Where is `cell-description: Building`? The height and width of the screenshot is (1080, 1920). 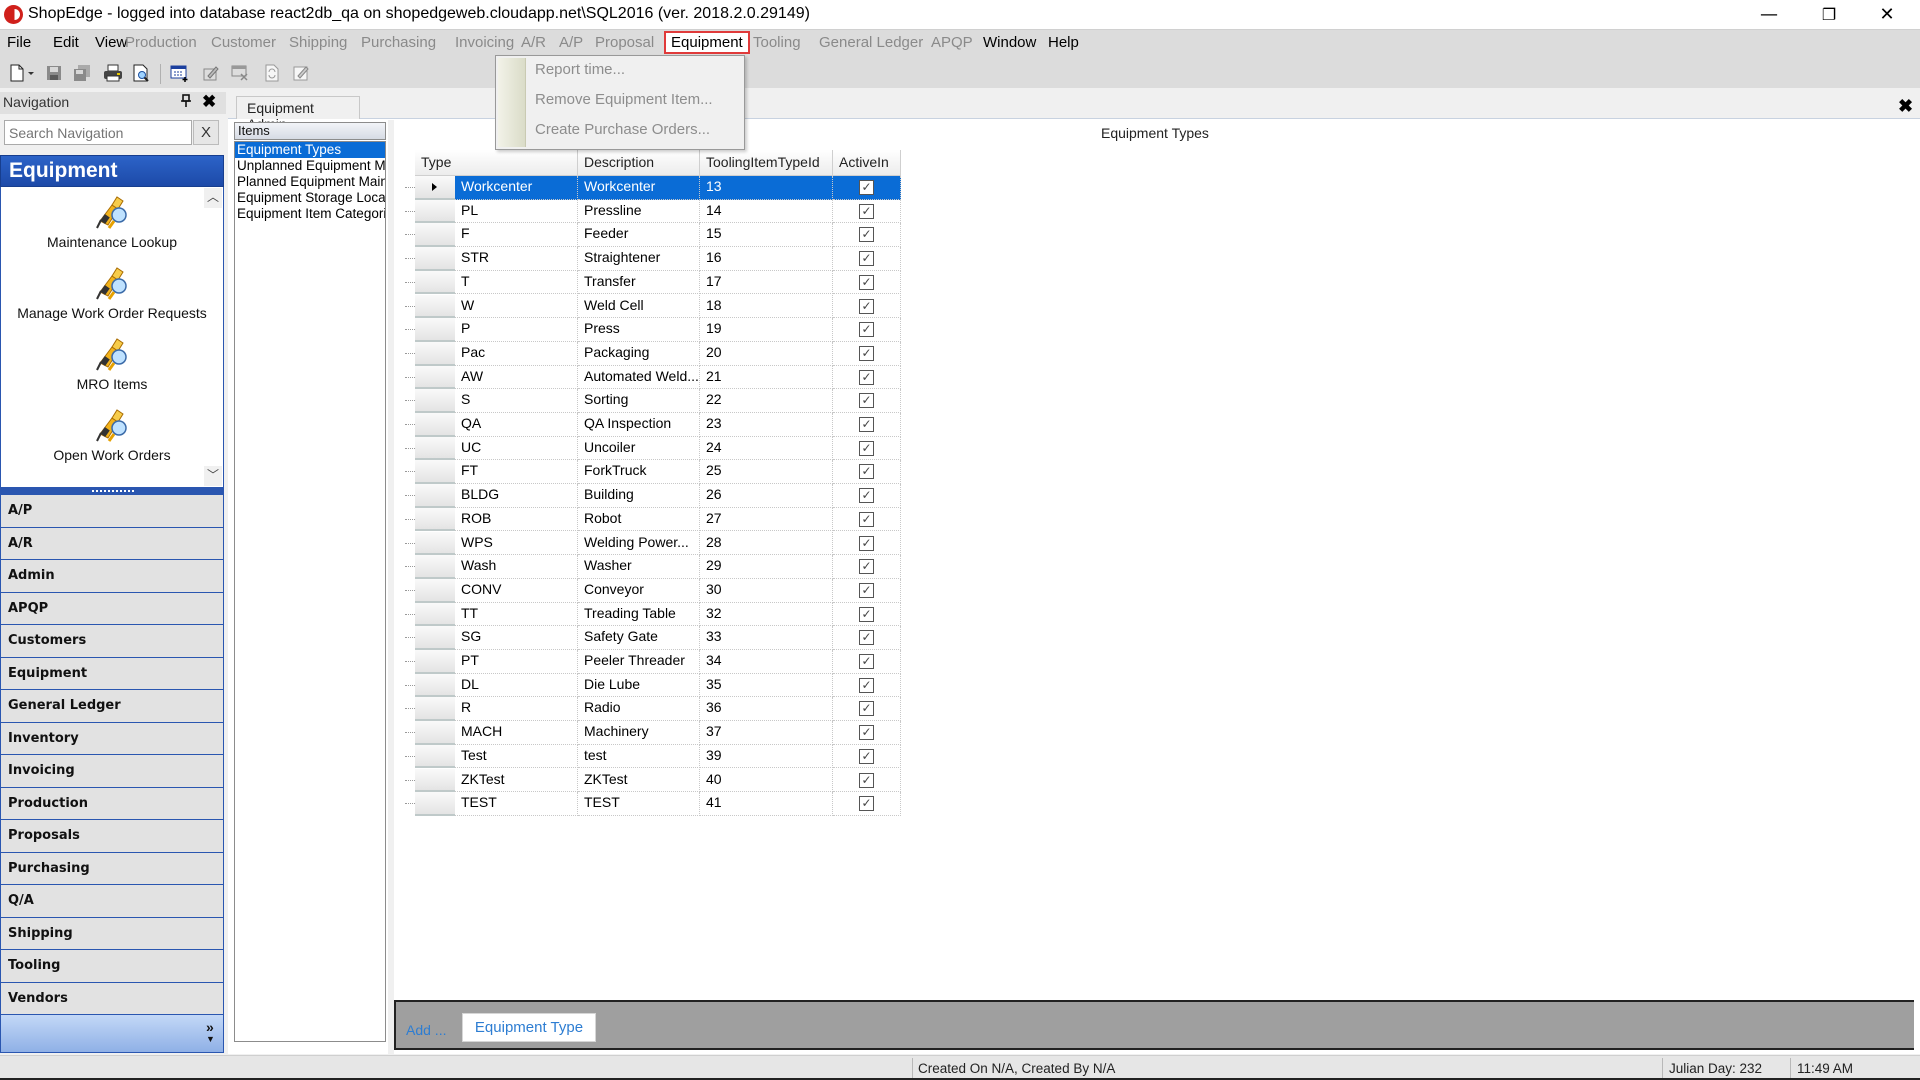 cell-description: Building is located at coordinates (639, 496).